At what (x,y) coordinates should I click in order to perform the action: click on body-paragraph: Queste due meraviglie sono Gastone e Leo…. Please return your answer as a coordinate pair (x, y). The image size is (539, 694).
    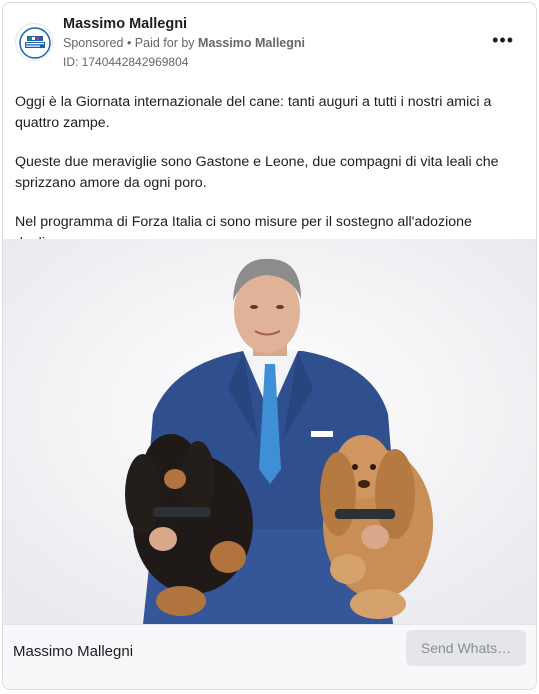
    Looking at the image, I should click on (257, 172).